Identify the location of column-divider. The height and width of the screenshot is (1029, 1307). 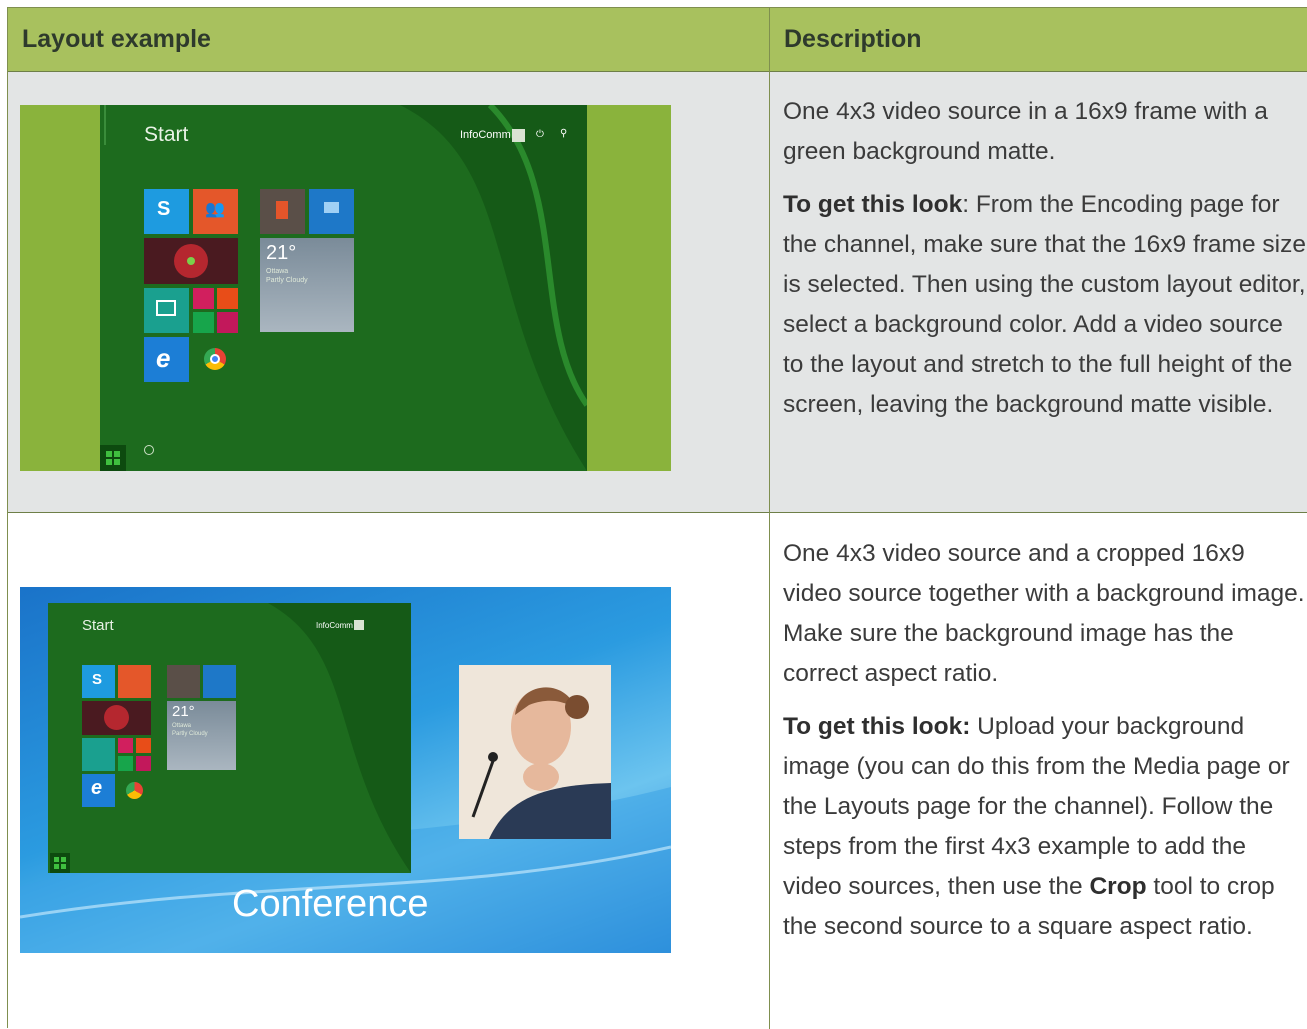
(769, 518).